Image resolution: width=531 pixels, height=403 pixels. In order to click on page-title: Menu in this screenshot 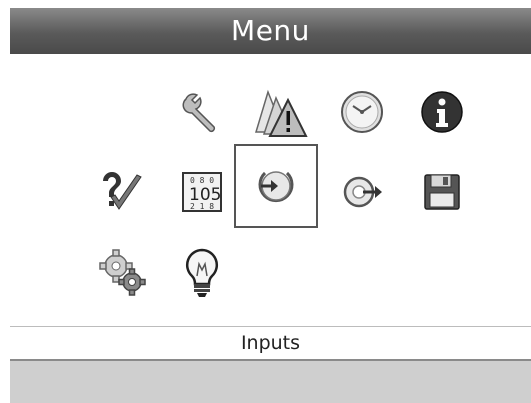, I will do `click(270, 30)`.